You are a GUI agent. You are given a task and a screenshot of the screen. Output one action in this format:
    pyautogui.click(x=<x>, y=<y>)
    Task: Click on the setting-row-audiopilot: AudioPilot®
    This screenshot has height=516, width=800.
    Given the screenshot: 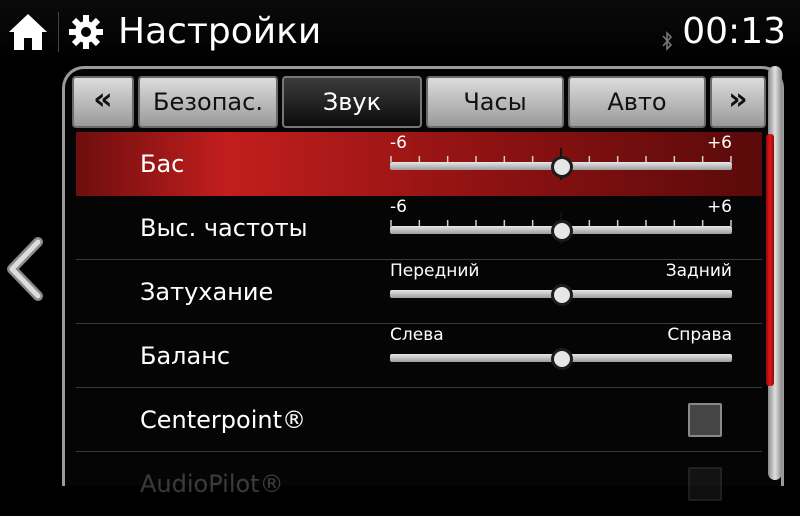 What is the action you would take?
    pyautogui.click(x=419, y=484)
    